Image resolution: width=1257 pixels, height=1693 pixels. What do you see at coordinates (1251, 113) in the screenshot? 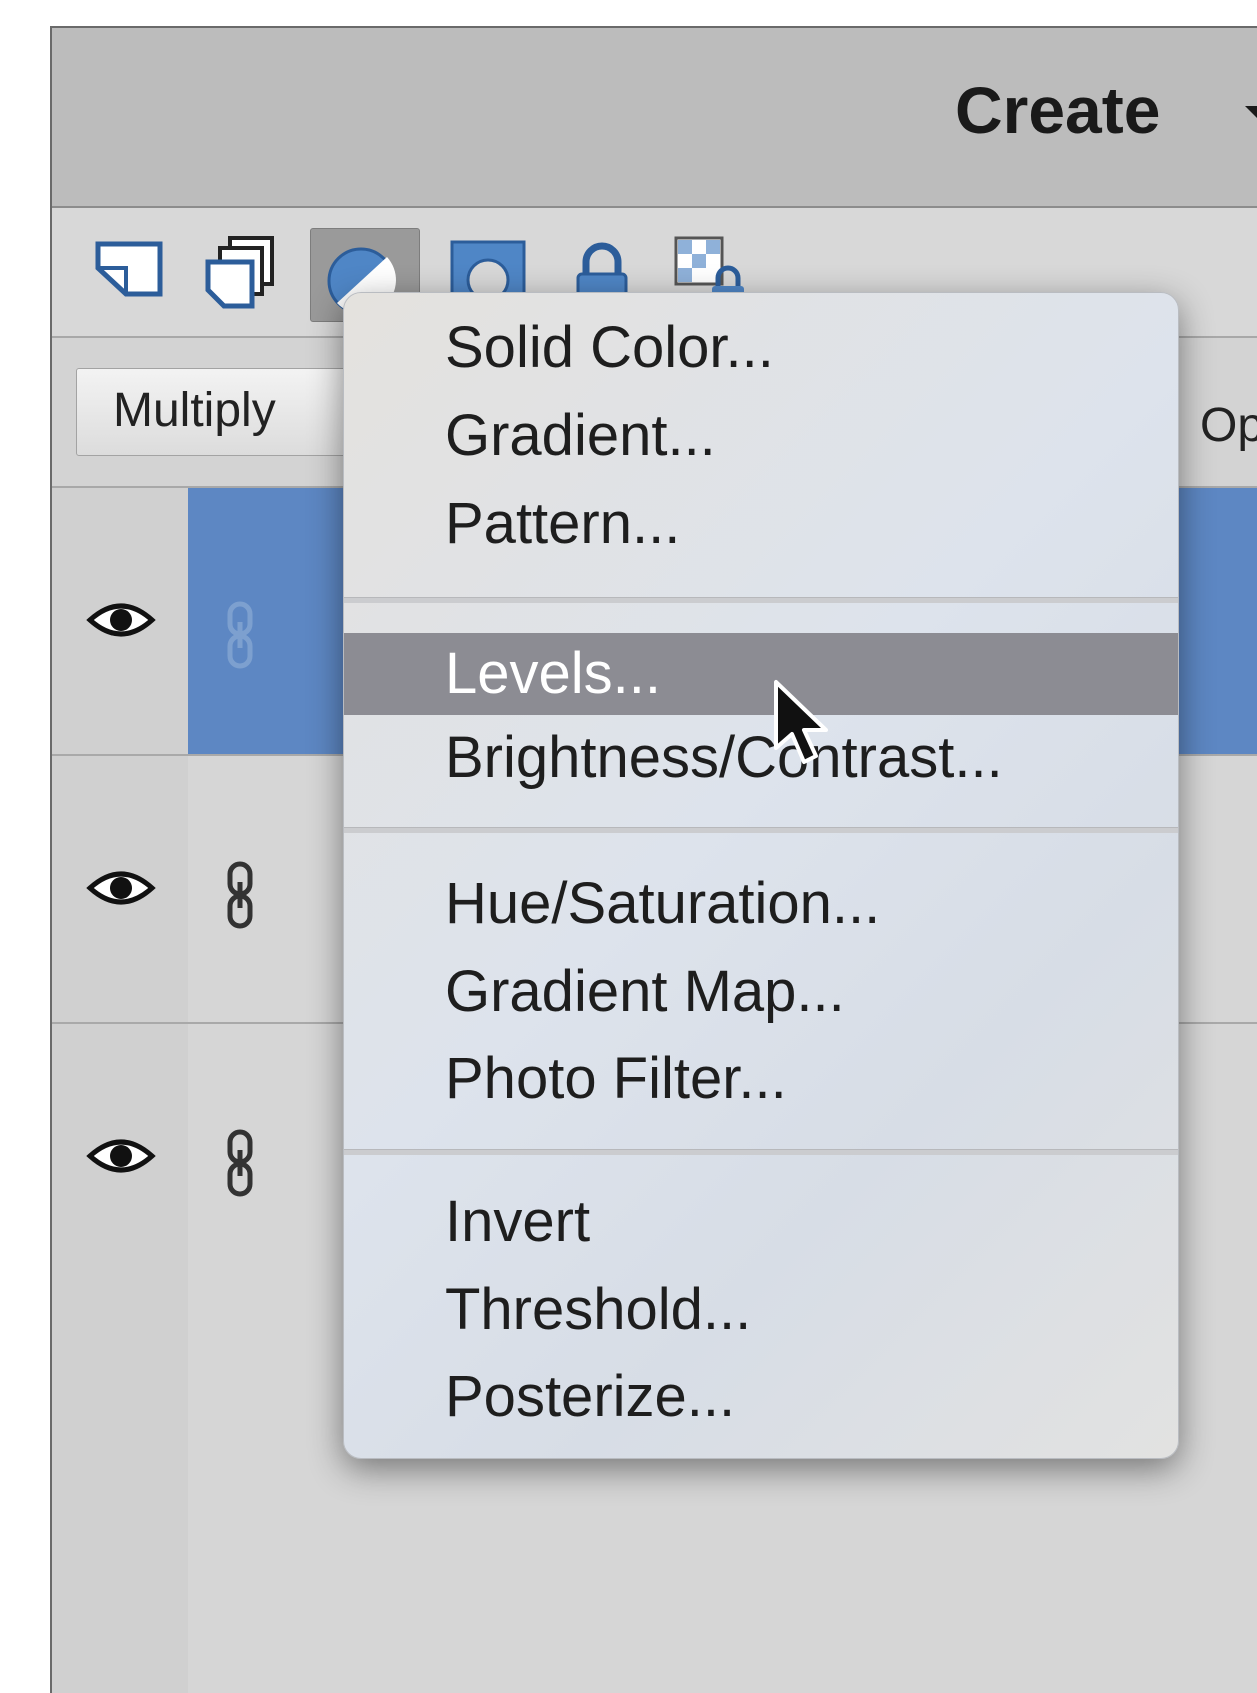
I see `triangle-down-icon` at bounding box center [1251, 113].